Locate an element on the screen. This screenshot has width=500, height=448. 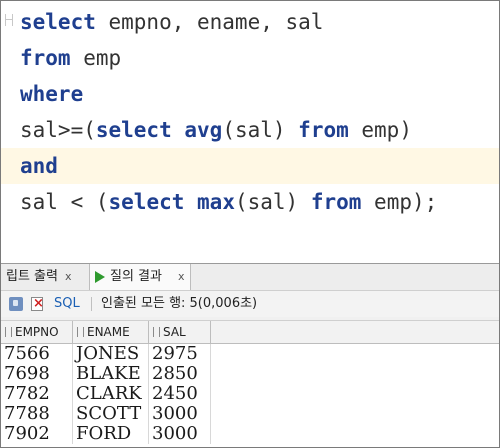
code-line: sal < (select max(sal) from emp); is located at coordinates (250, 202).